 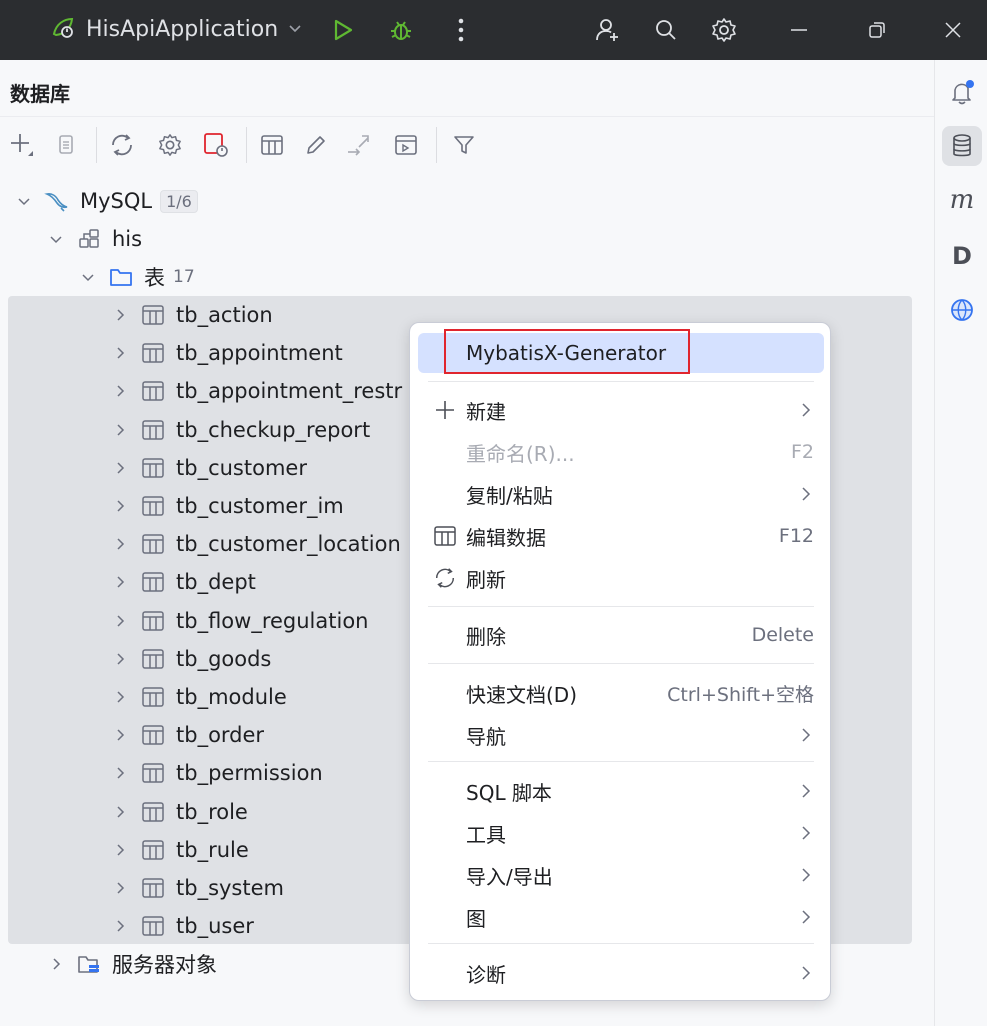 What do you see at coordinates (170, 145) in the screenshot?
I see `settings-icon` at bounding box center [170, 145].